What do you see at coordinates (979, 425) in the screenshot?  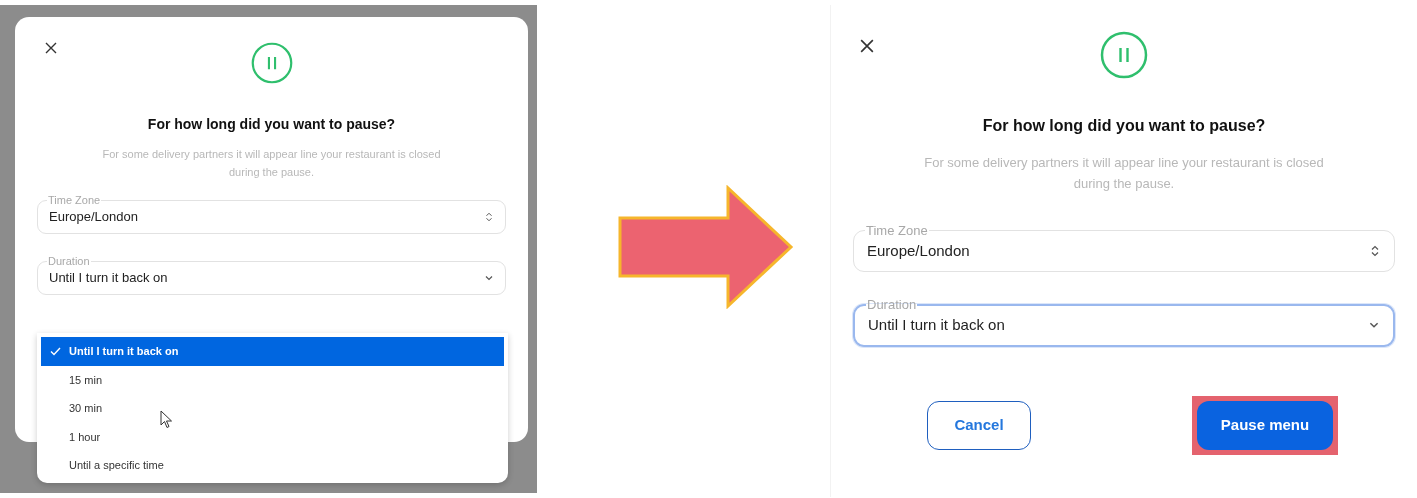 I see `cancel-button: Cancel` at bounding box center [979, 425].